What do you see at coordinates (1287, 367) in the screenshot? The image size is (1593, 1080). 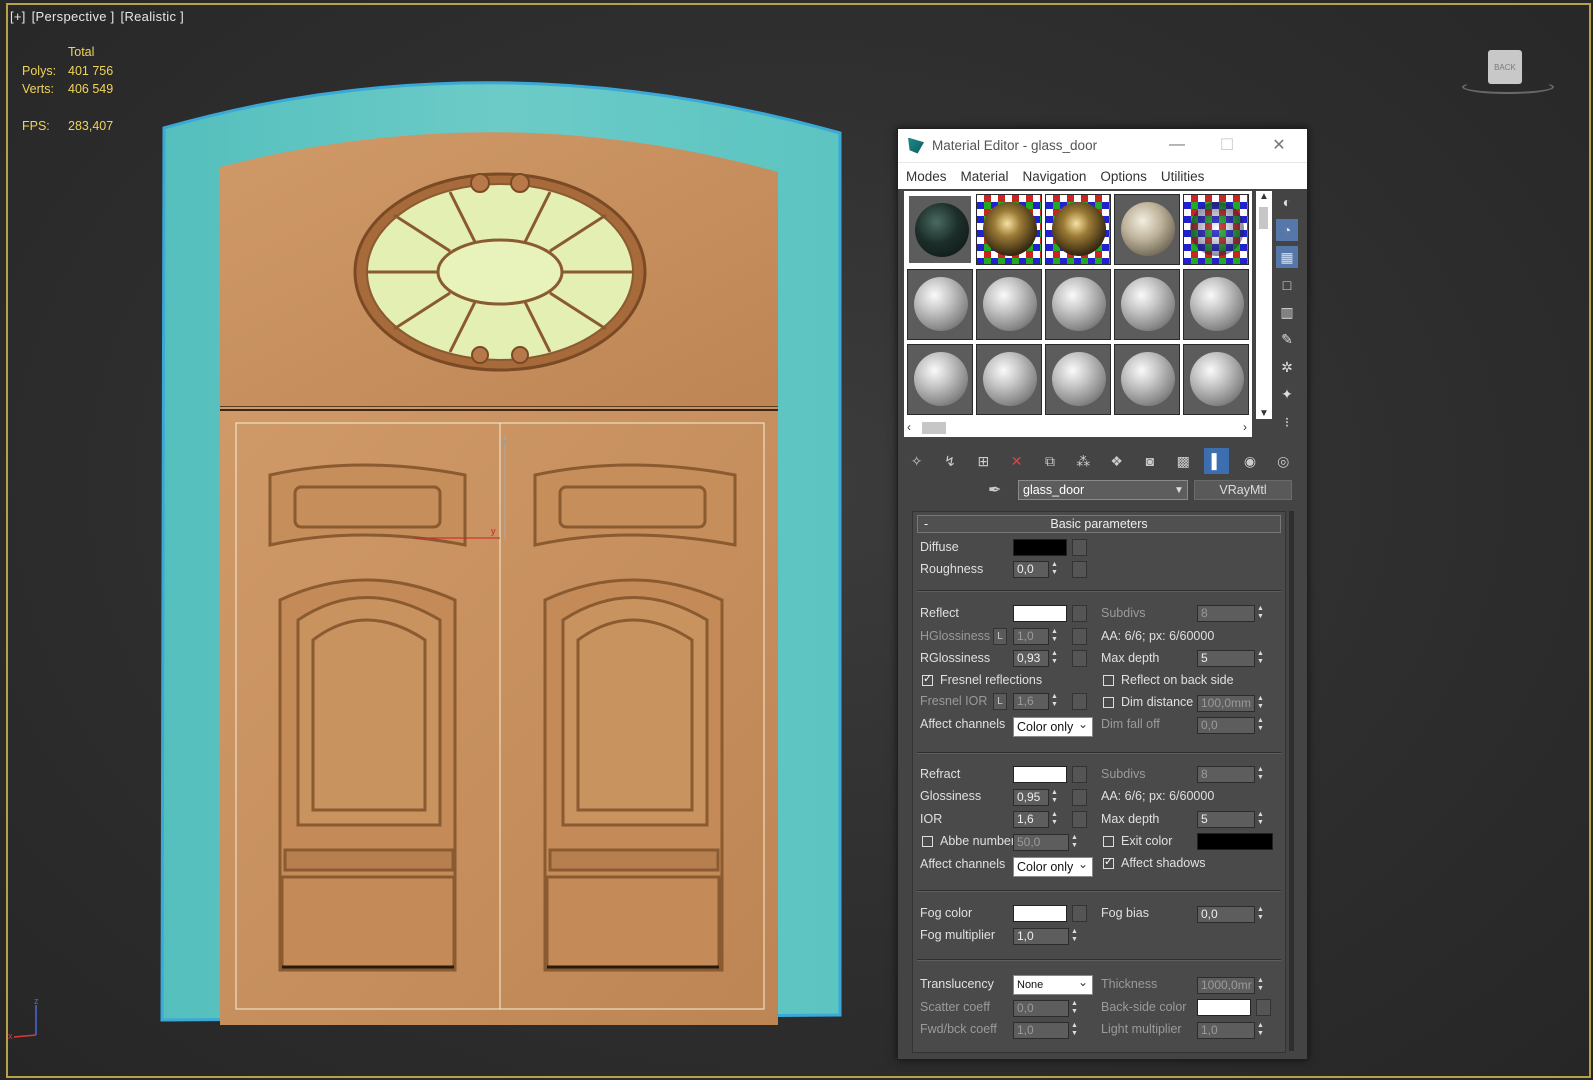 I see `options-icon: ✲` at bounding box center [1287, 367].